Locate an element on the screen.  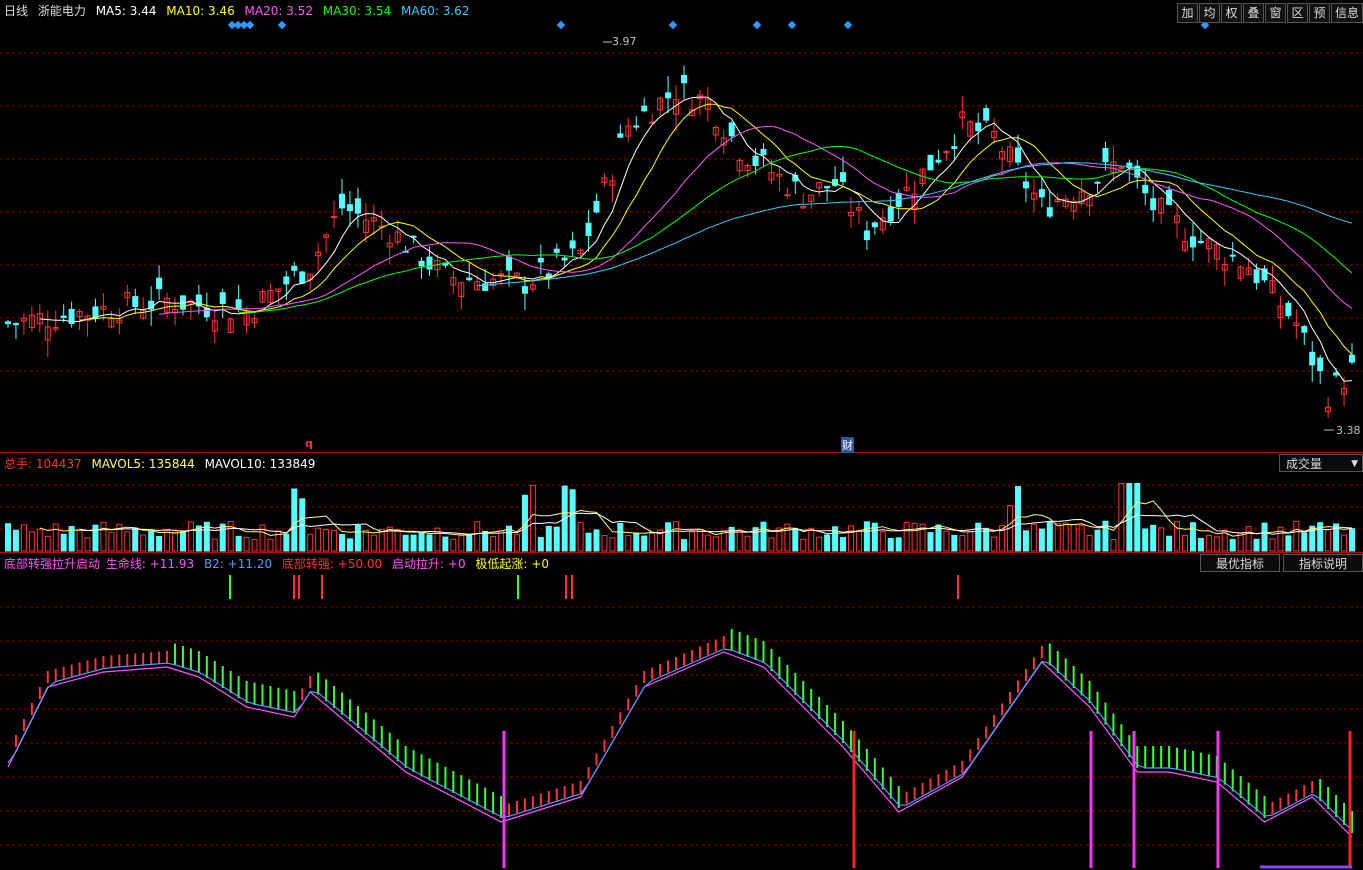
ma20-label: MA20: 3.52 is located at coordinates (278, 11).